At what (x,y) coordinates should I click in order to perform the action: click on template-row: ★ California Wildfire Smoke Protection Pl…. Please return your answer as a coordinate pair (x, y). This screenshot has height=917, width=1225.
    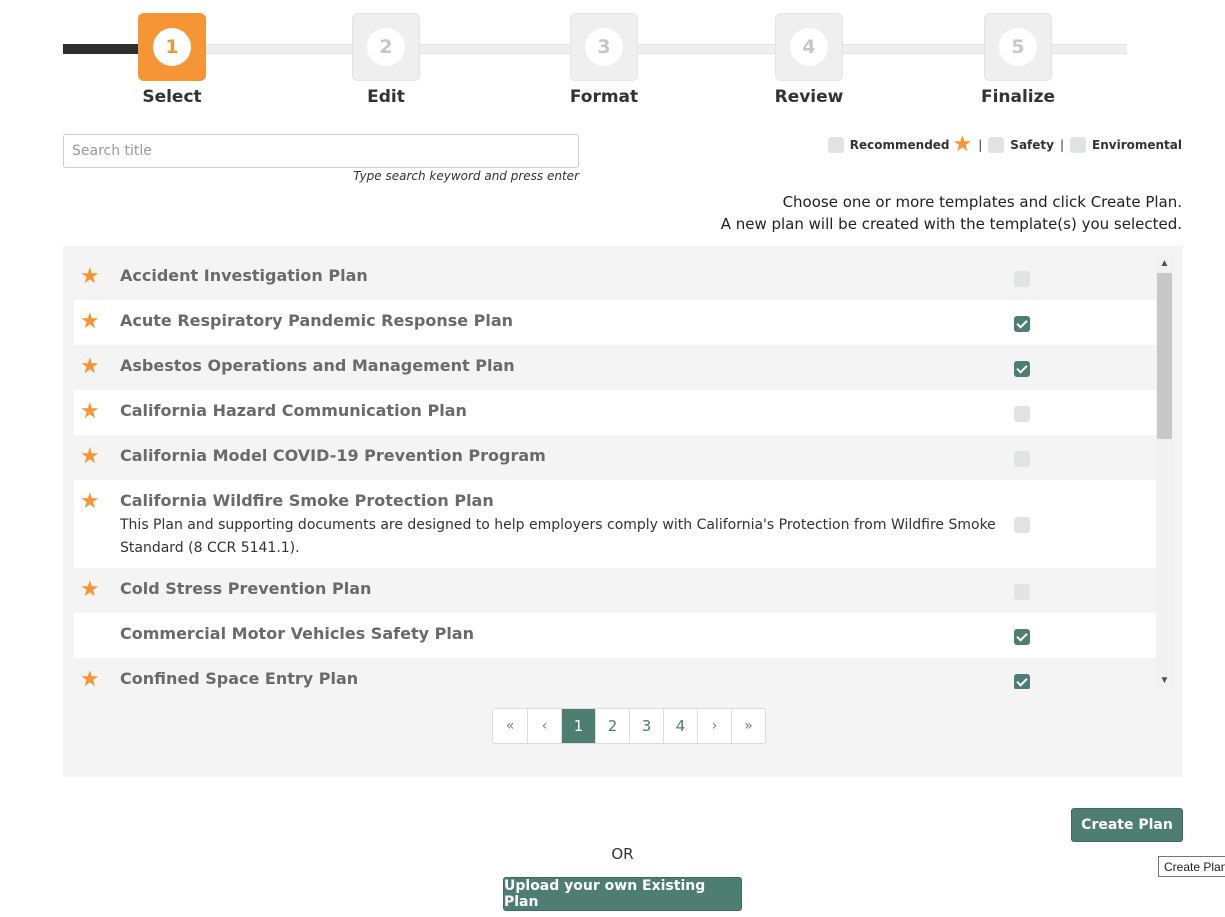
    Looking at the image, I should click on (615, 524).